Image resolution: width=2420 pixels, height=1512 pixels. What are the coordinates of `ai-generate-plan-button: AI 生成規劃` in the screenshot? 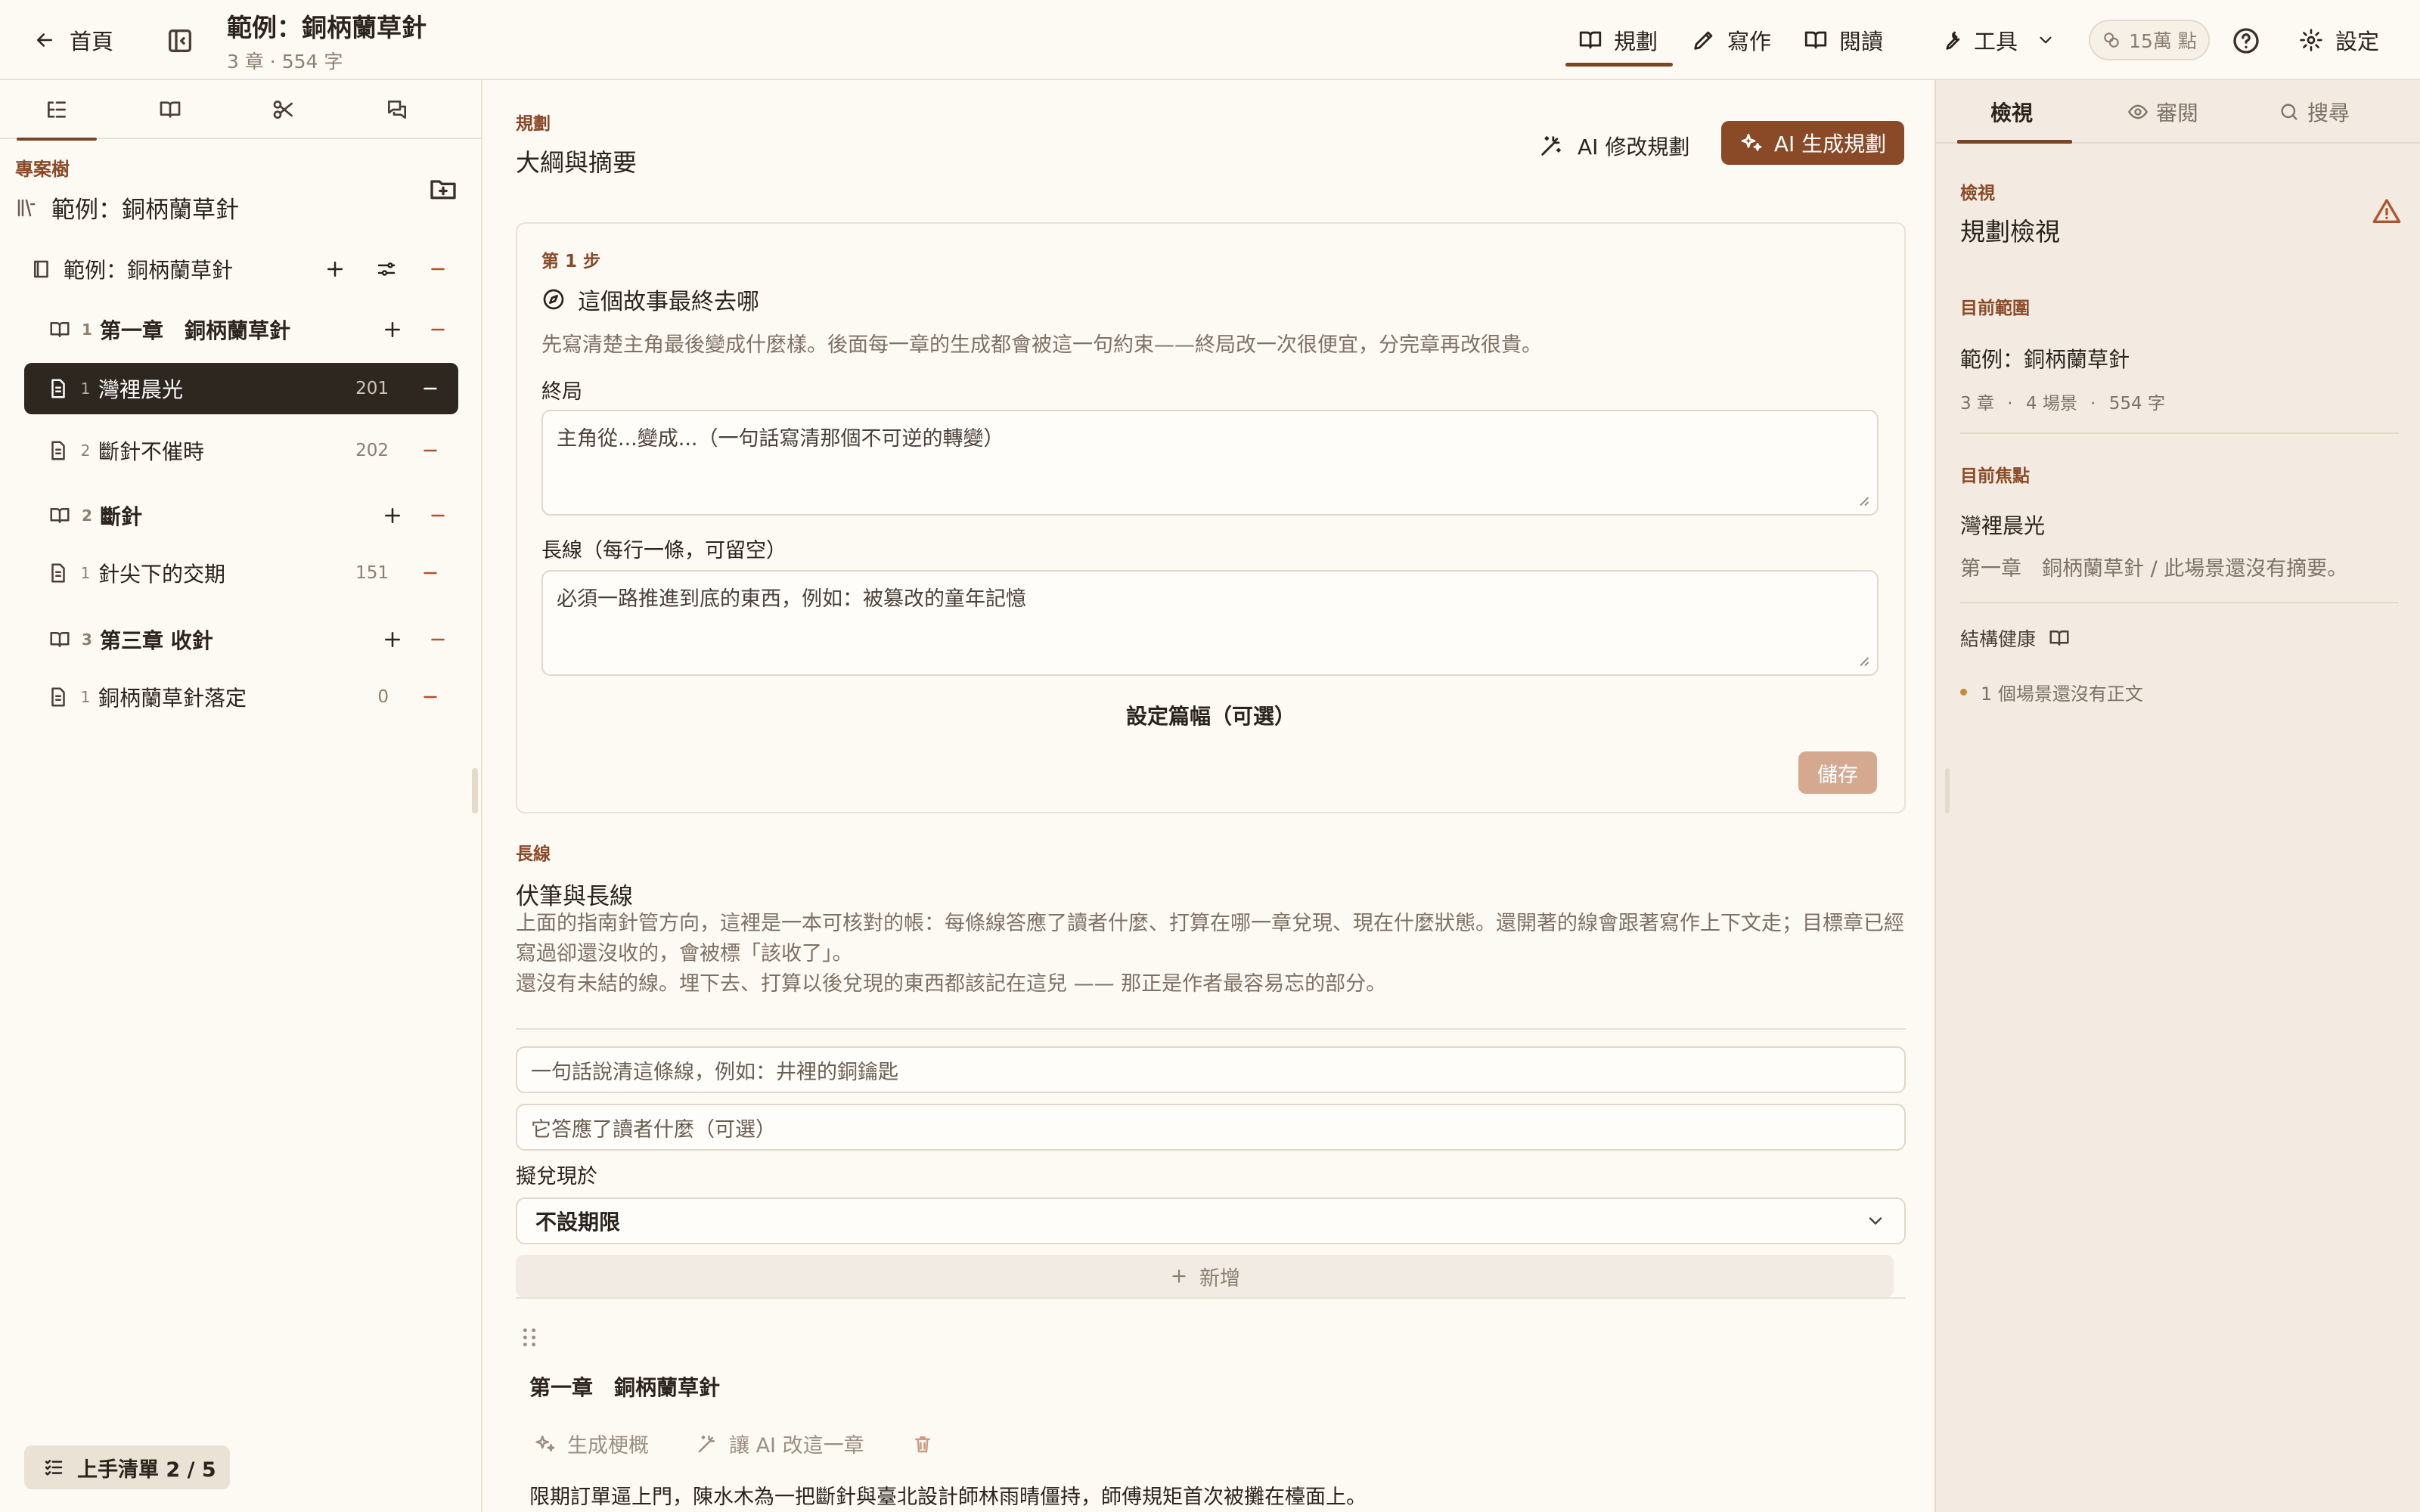 It's located at (1812, 143).